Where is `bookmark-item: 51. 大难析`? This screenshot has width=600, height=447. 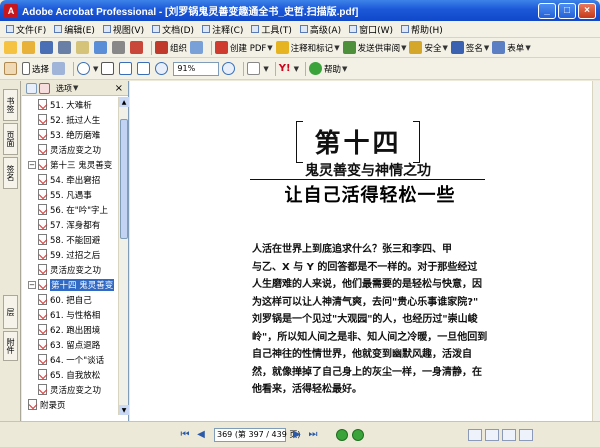
bookmark-item: 51. 大难析 is located at coordinates (70, 104).